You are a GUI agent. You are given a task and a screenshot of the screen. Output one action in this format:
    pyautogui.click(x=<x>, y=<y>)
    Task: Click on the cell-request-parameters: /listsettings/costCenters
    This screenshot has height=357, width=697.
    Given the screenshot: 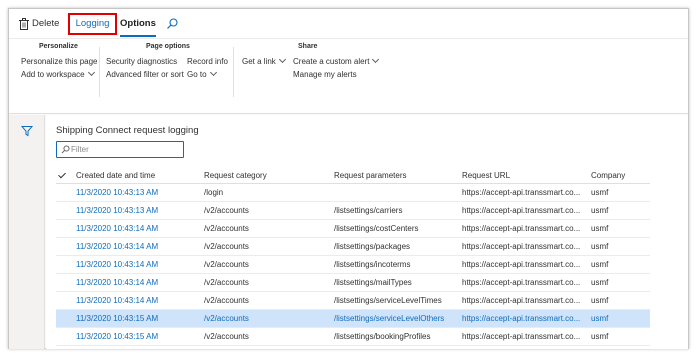 What is the action you would take?
    pyautogui.click(x=376, y=228)
    